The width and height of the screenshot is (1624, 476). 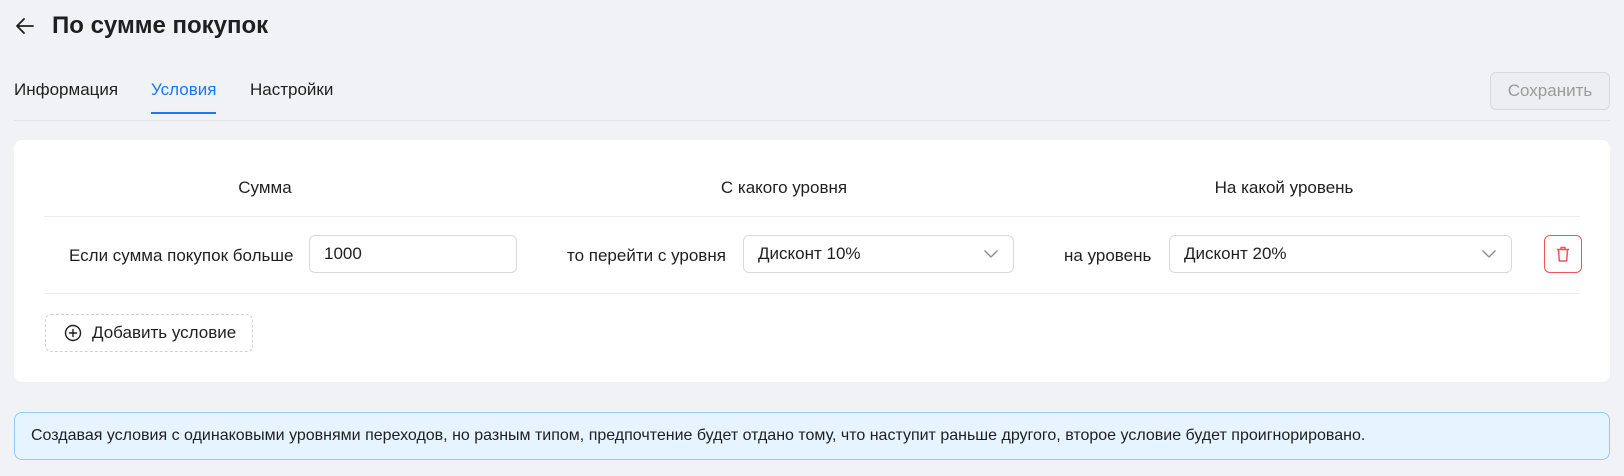 I want to click on from-level-value: Дисконт 10%, so click(x=809, y=253).